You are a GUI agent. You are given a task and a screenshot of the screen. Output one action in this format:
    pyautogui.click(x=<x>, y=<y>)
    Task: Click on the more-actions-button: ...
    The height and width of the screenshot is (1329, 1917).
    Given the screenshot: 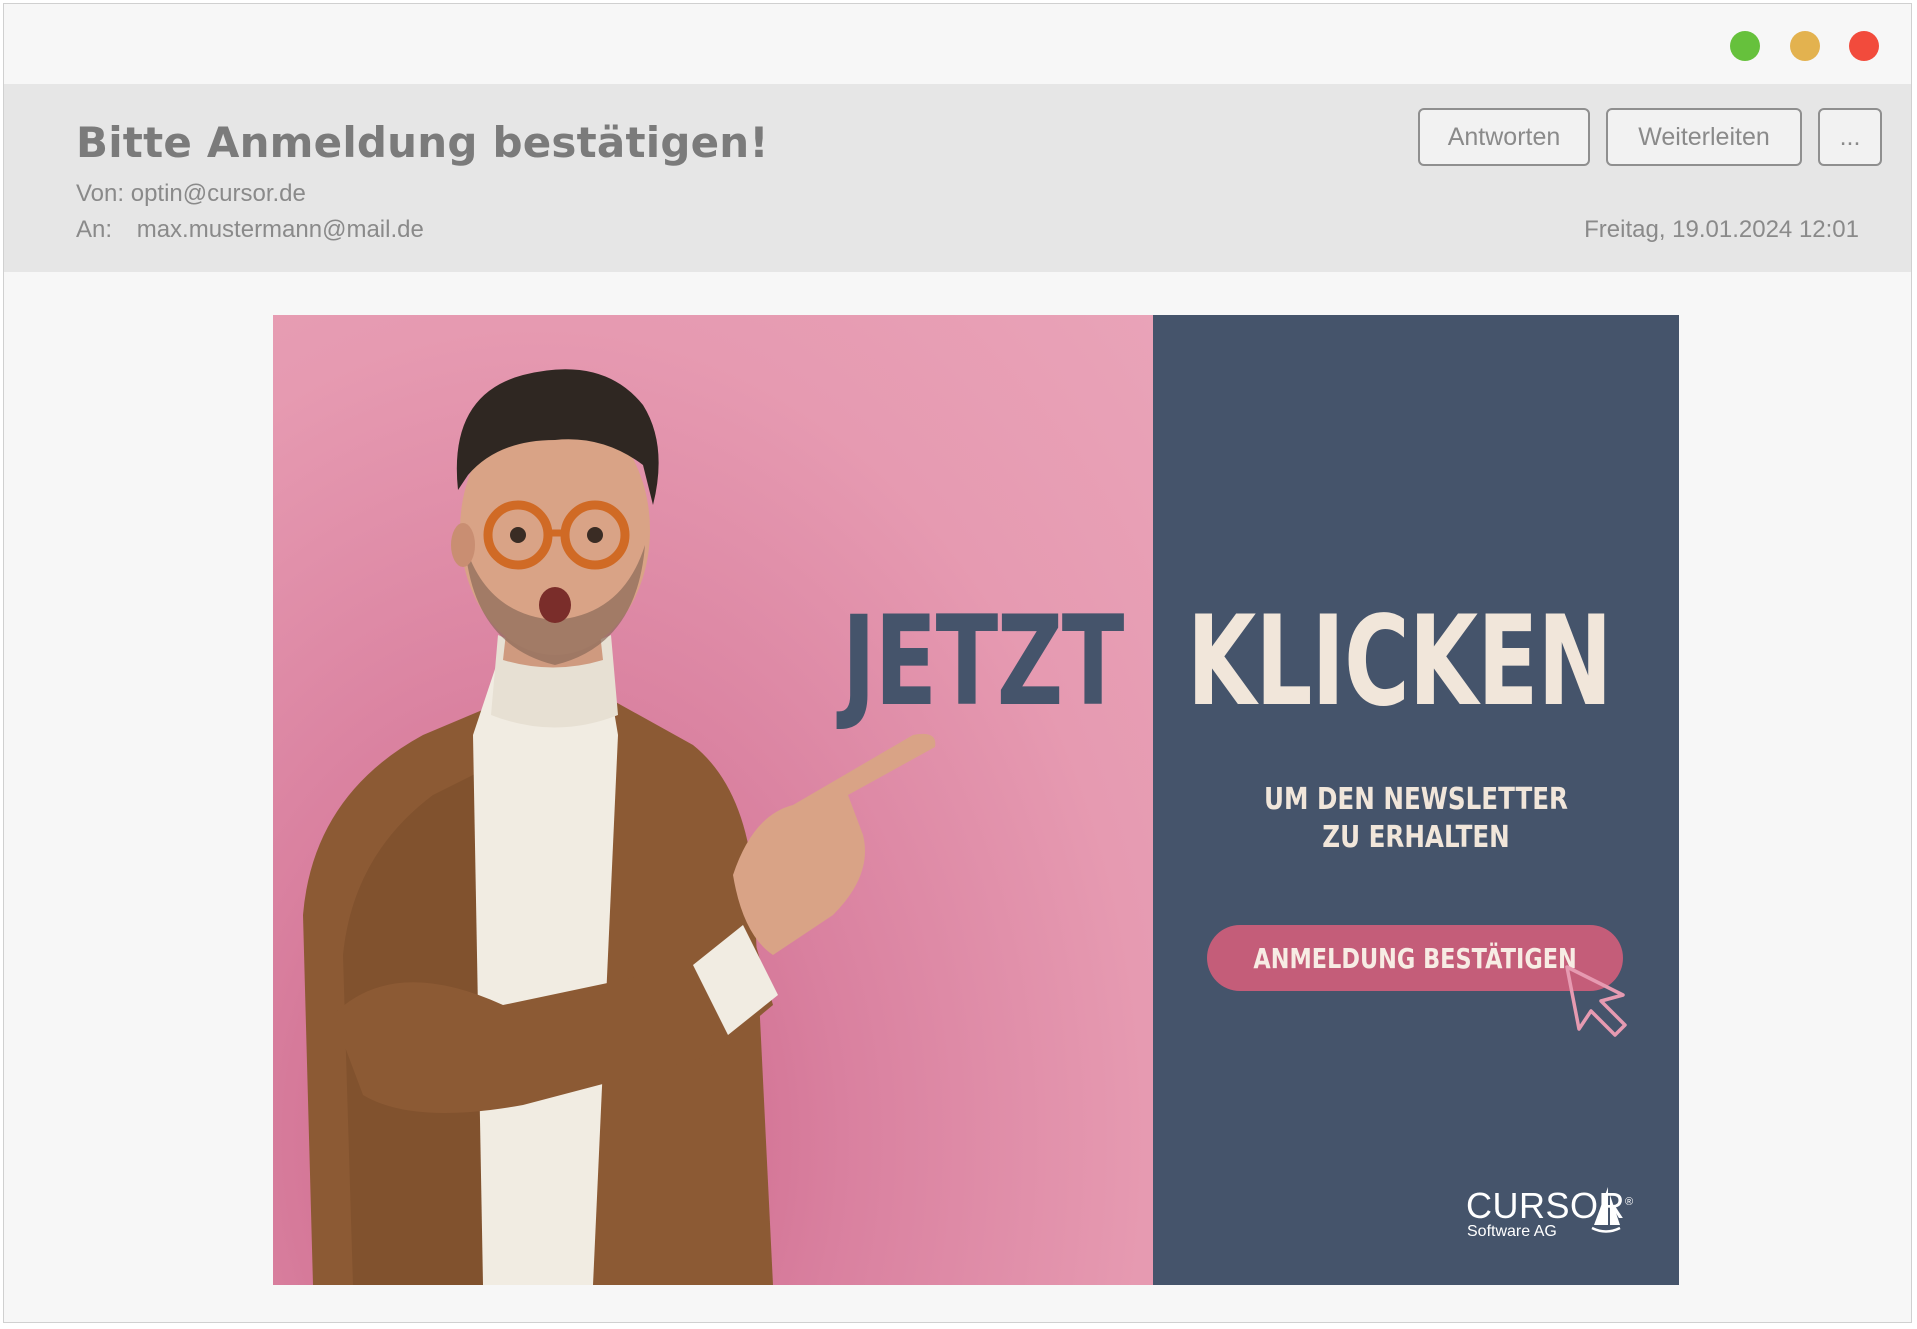 What is the action you would take?
    pyautogui.click(x=1850, y=137)
    